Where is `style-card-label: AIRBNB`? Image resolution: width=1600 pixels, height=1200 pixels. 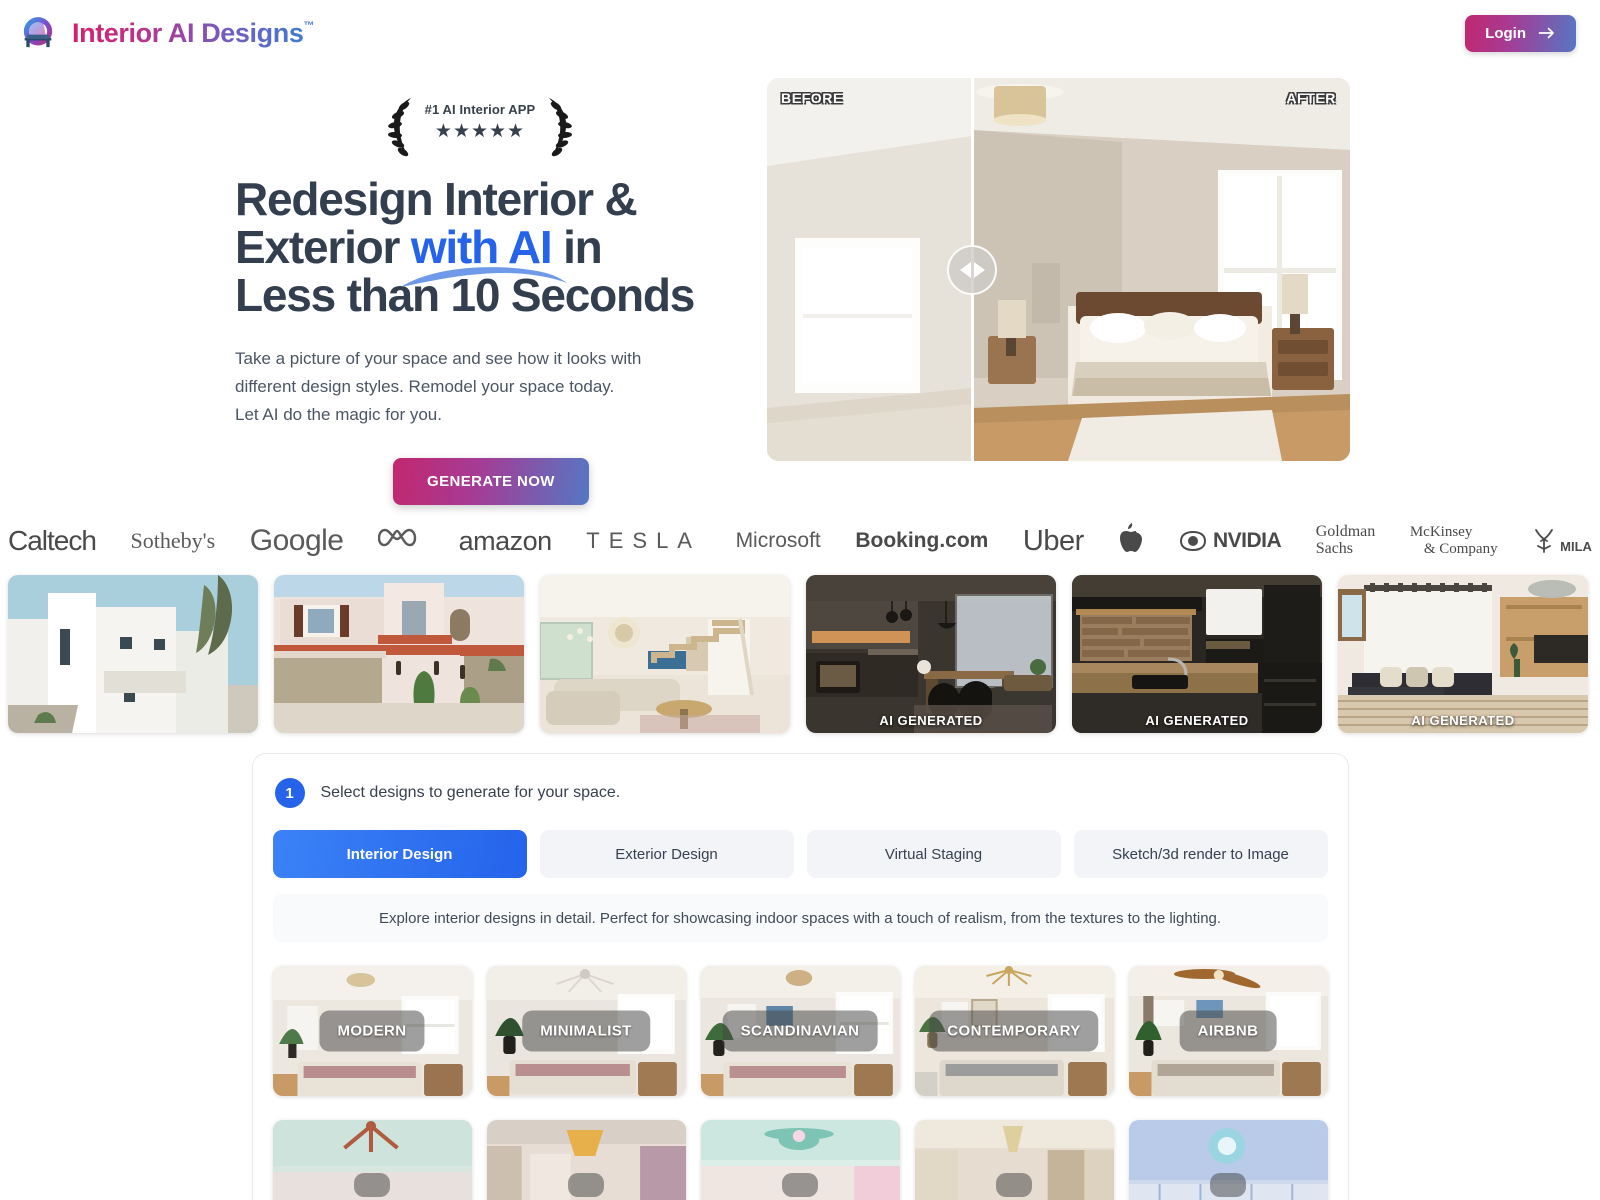 style-card-label: AIRBNB is located at coordinates (1228, 1031).